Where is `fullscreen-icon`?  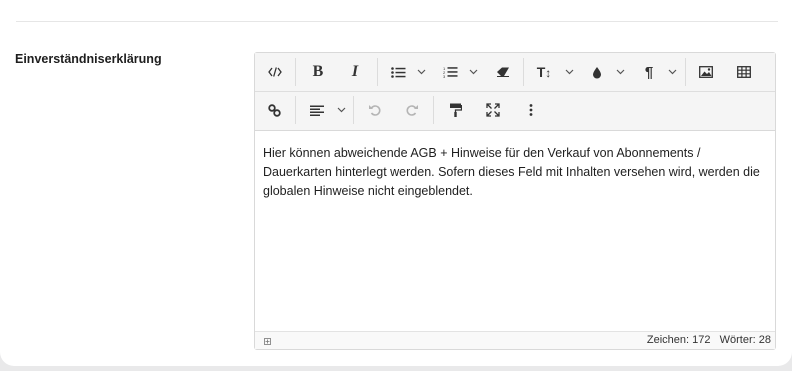 fullscreen-icon is located at coordinates (493, 110).